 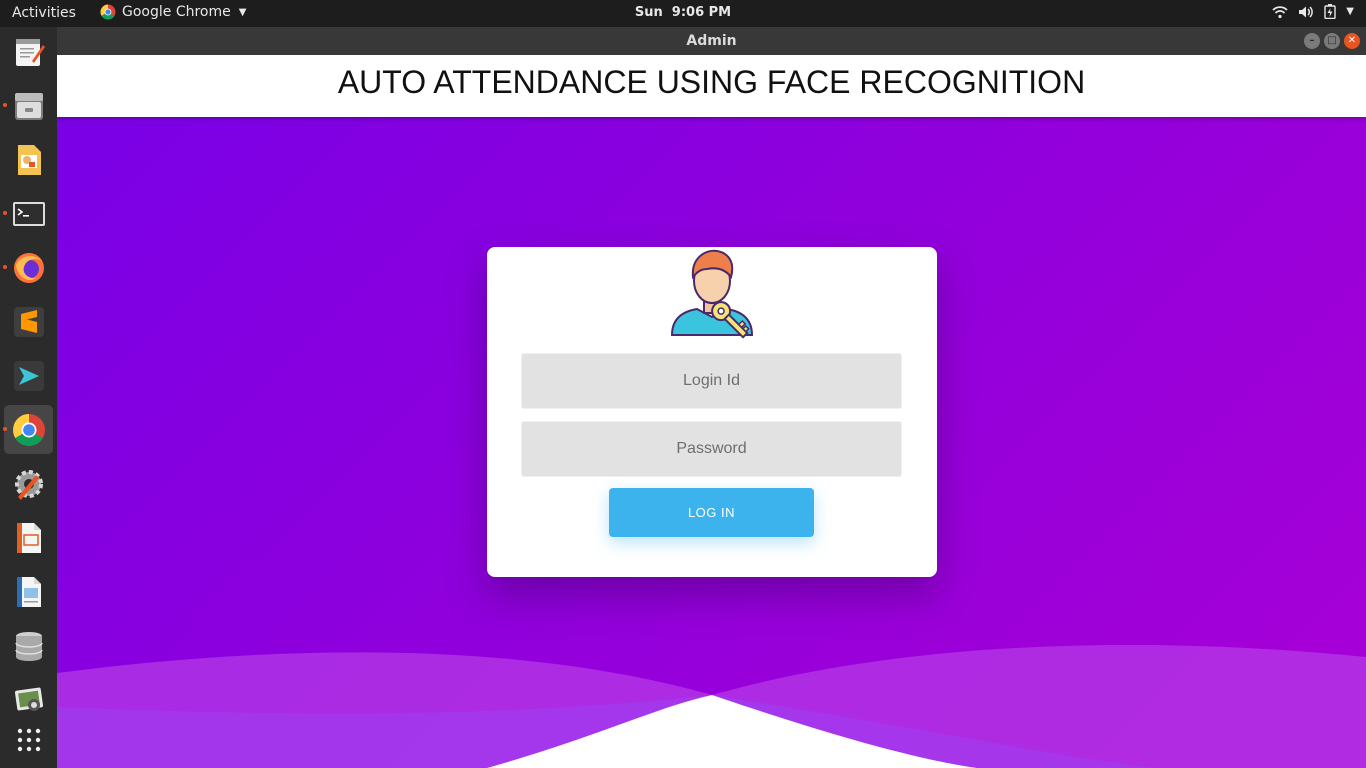 I want to click on battery-icon, so click(x=1330, y=11).